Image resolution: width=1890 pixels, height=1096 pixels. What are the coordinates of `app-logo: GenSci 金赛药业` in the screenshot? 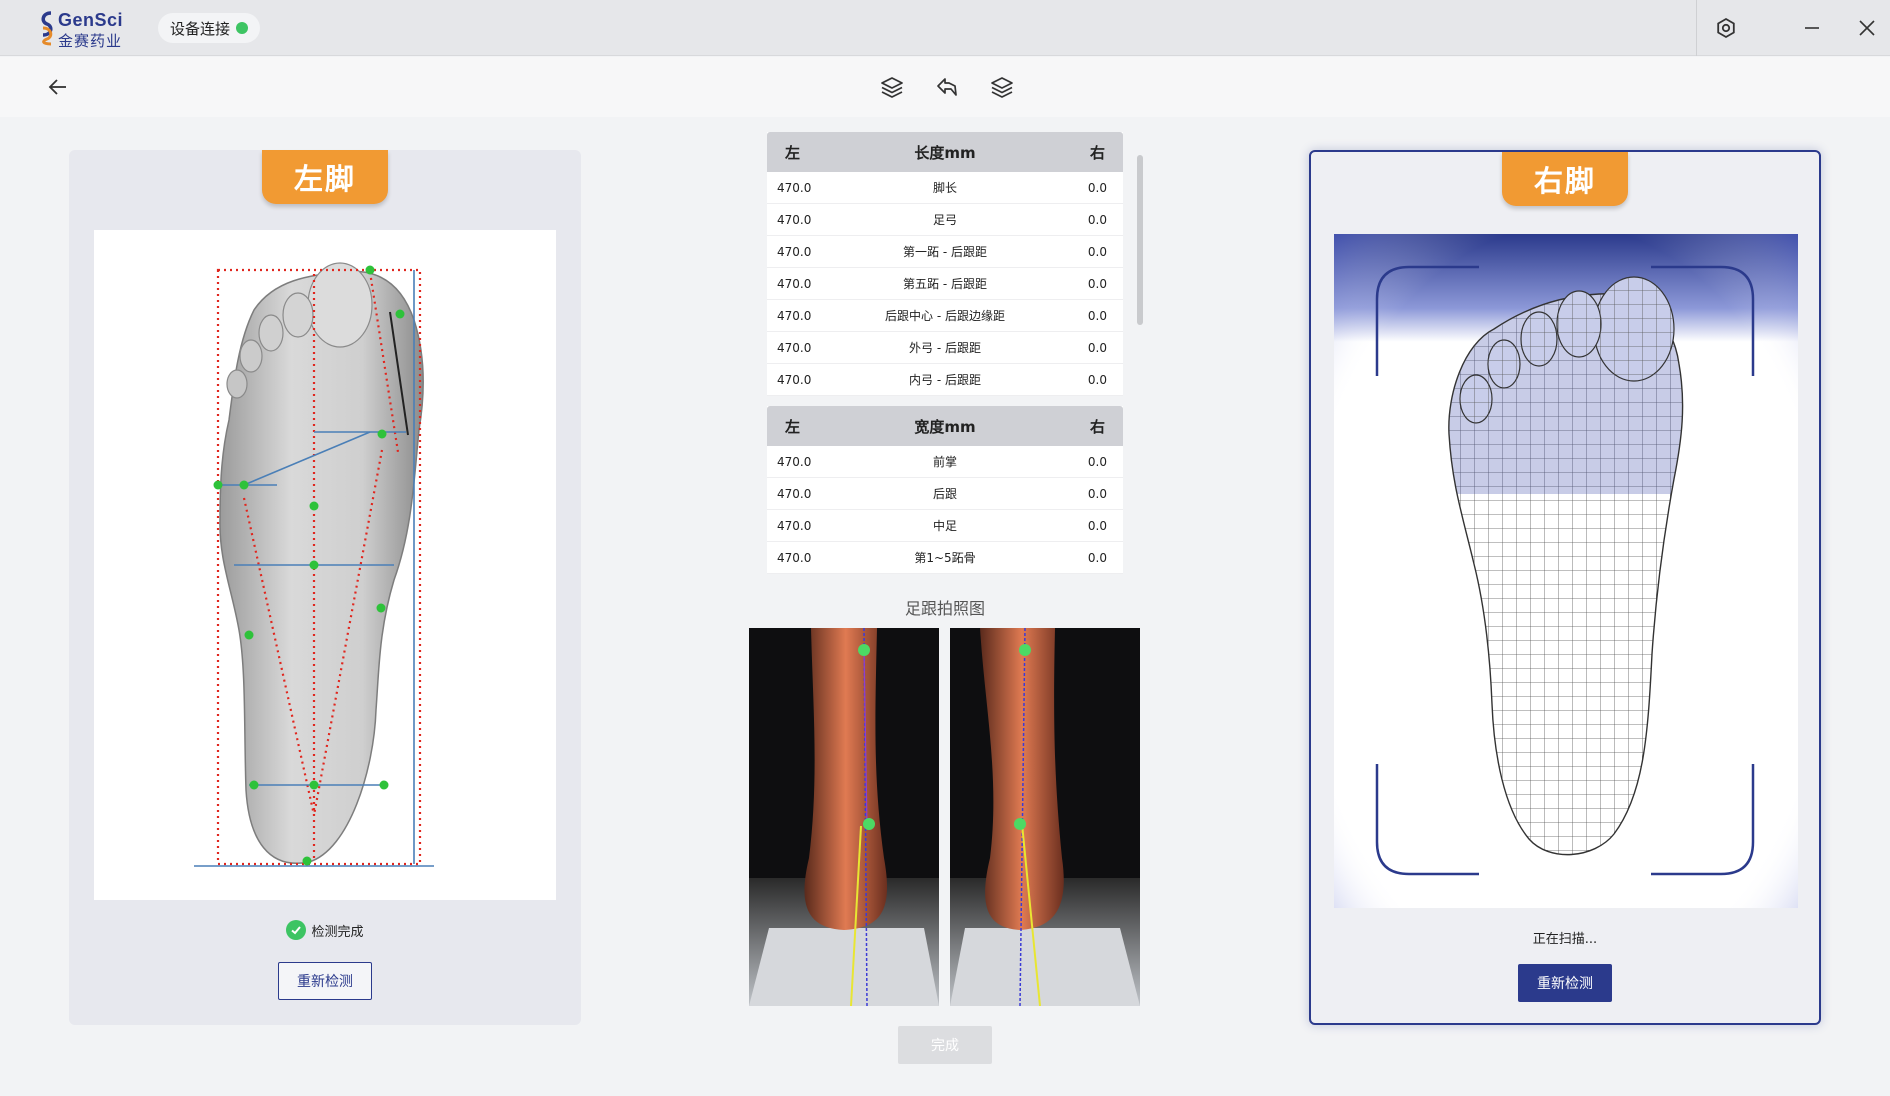 It's located at (83, 29).